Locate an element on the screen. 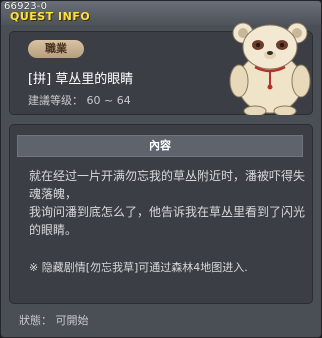 This screenshot has height=338, width=322. quest-note: ※ 隐藏剧情[勿忘我草]可通过森林4地图进入. is located at coordinates (138, 267).